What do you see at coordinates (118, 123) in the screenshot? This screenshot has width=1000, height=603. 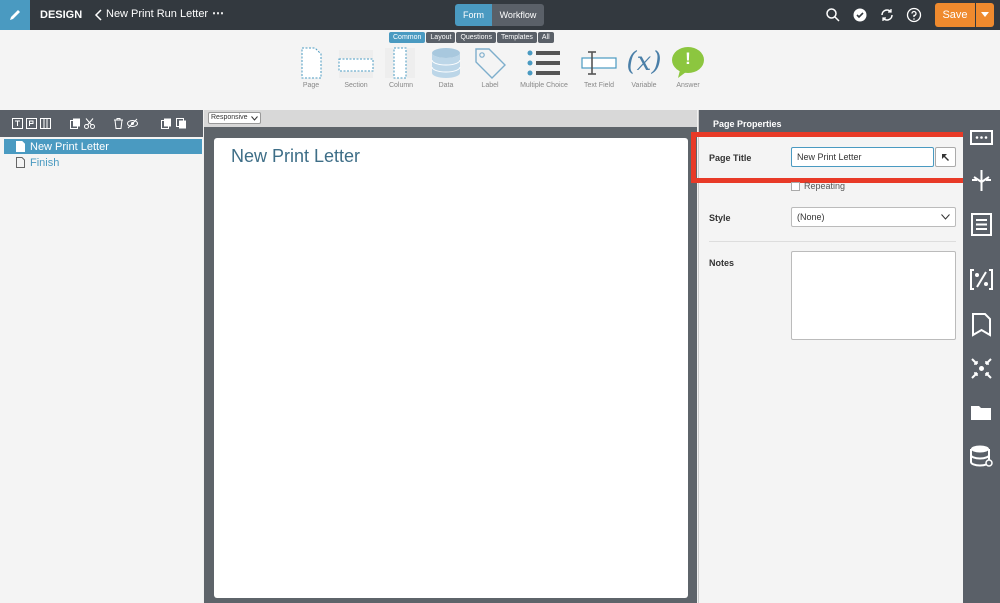 I see `delete-icon` at bounding box center [118, 123].